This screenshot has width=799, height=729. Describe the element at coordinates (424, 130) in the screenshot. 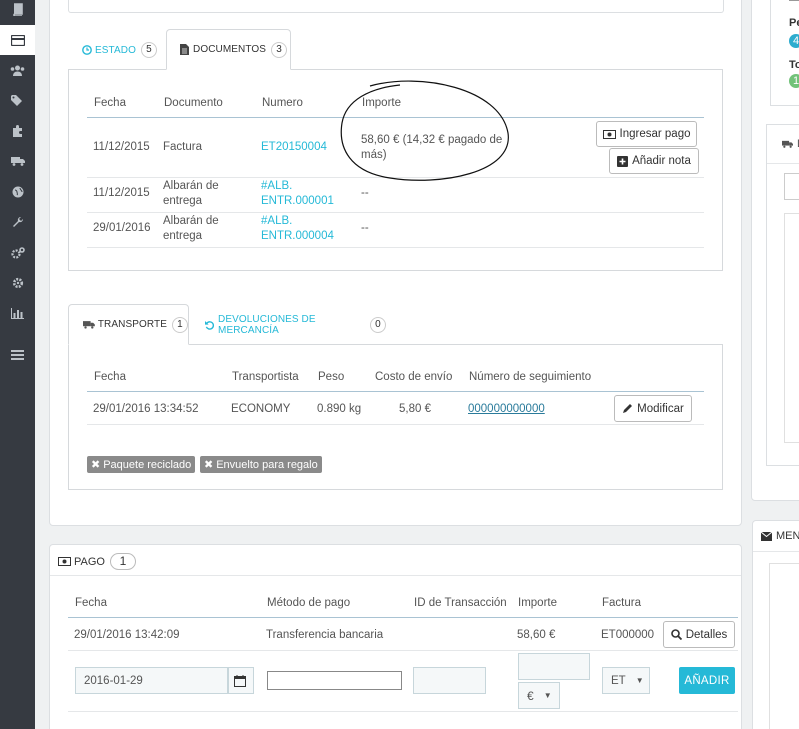

I see `annotation-circle` at that location.